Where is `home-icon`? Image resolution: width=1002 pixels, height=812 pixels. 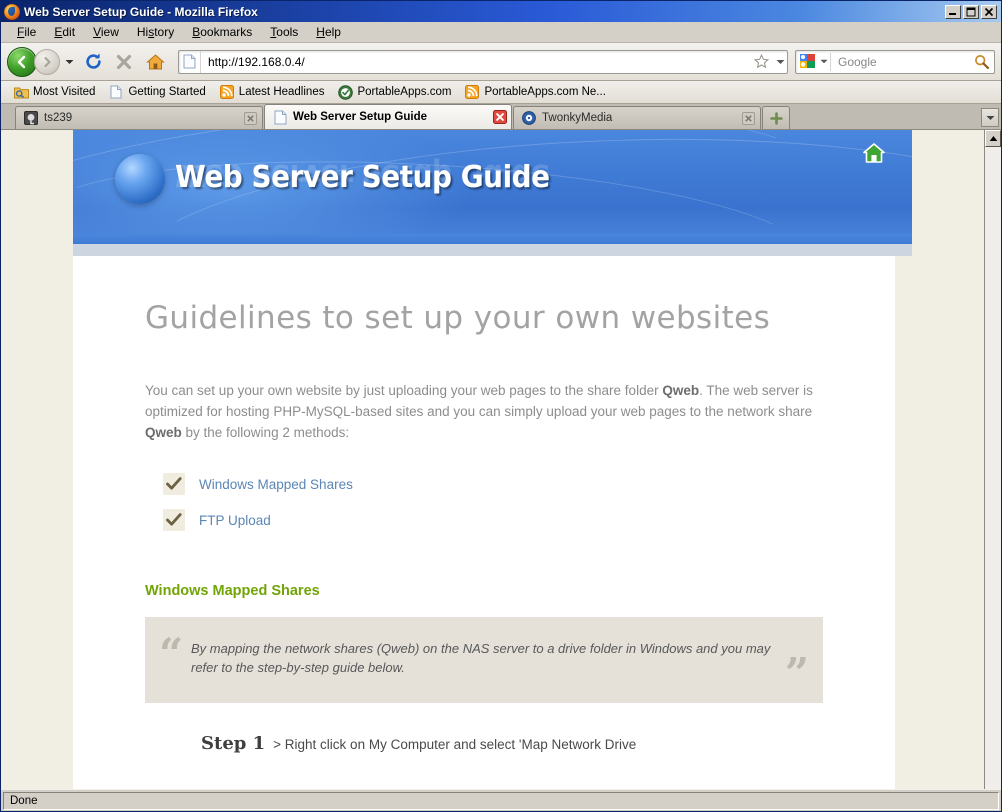 home-icon is located at coordinates (874, 153).